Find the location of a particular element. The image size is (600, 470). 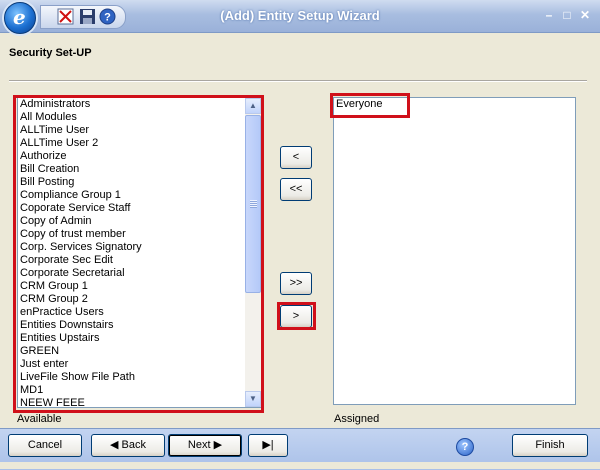

list-item: Compliance Group 1 is located at coordinates (131, 195).